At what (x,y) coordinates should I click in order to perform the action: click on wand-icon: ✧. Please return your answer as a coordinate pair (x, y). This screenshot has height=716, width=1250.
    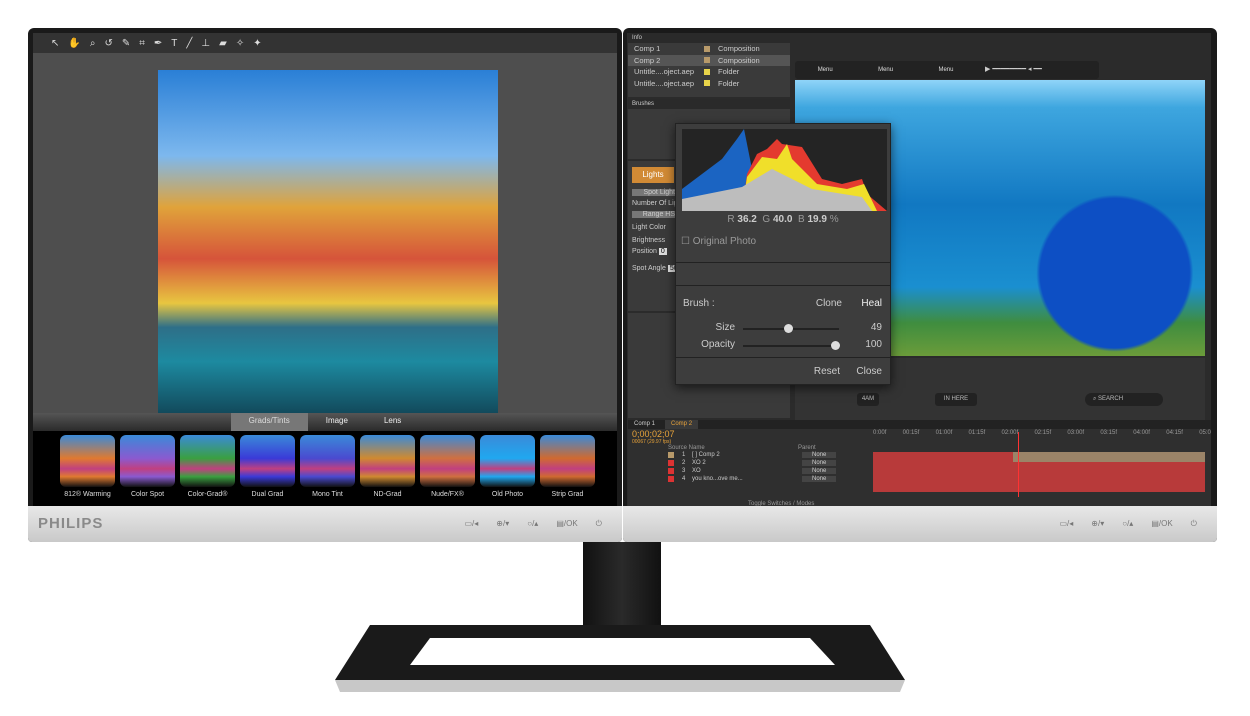
    Looking at the image, I should click on (240, 43).